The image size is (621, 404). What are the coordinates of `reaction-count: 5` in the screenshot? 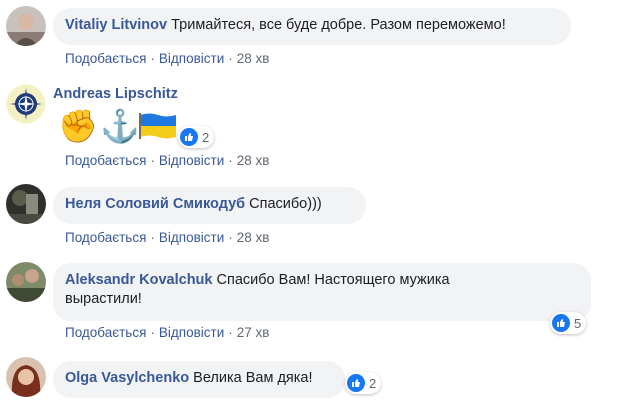 It's located at (568, 323).